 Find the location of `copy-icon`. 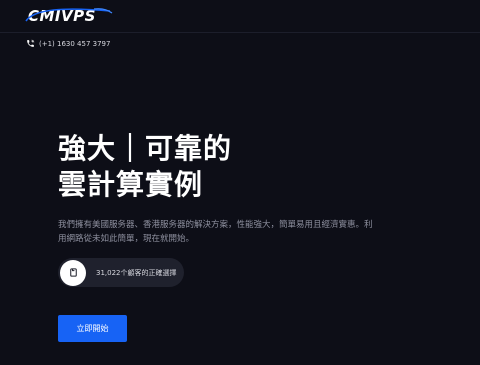

copy-icon is located at coordinates (73, 272).